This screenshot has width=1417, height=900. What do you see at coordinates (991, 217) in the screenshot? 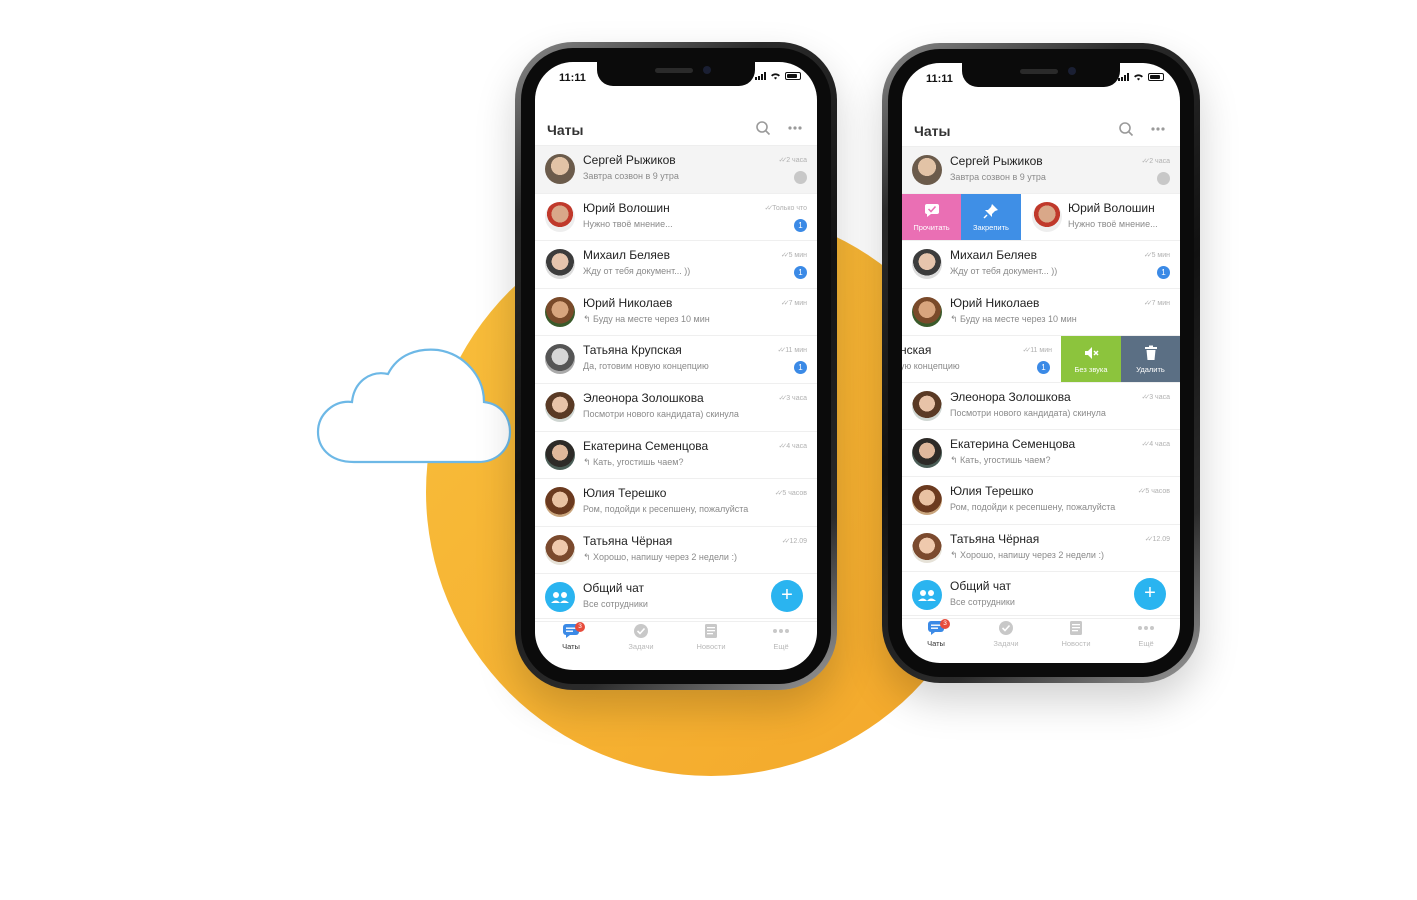
I see `pin-action-button: Закрепить` at bounding box center [991, 217].